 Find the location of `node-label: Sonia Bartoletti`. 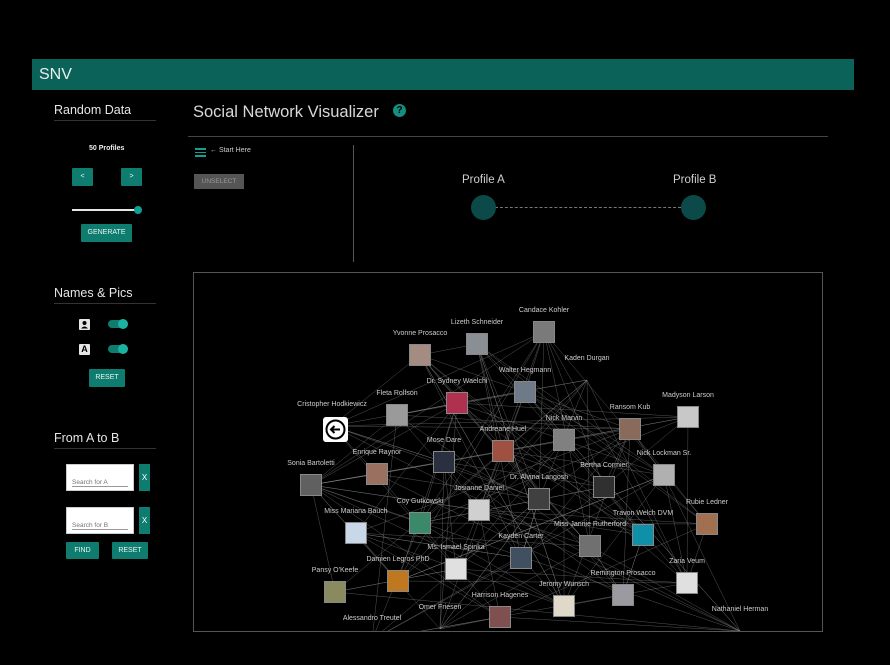

node-label: Sonia Bartoletti is located at coordinates (311, 463).